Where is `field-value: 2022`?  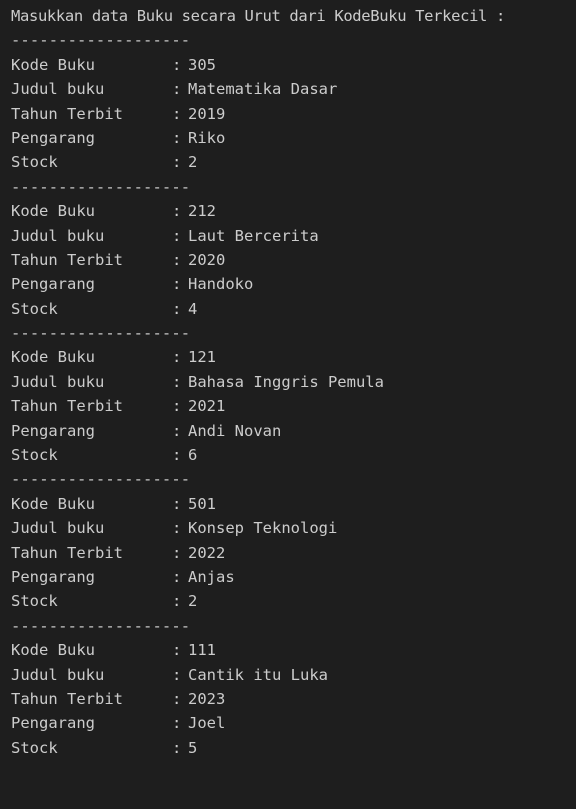
field-value: 2022 is located at coordinates (207, 552).